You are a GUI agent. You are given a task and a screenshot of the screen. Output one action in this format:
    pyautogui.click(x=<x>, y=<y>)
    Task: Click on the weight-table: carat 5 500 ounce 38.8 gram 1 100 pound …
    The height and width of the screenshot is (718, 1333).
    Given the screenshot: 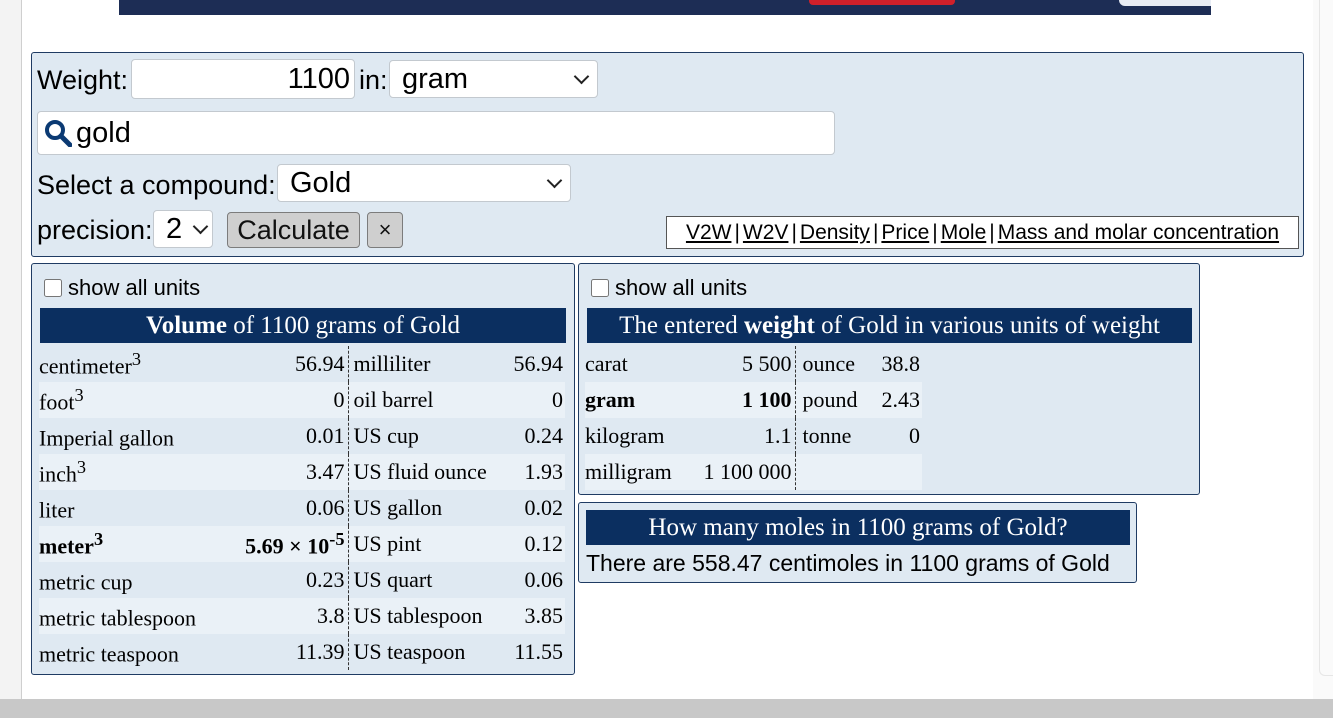 What is the action you would take?
    pyautogui.click(x=753, y=418)
    